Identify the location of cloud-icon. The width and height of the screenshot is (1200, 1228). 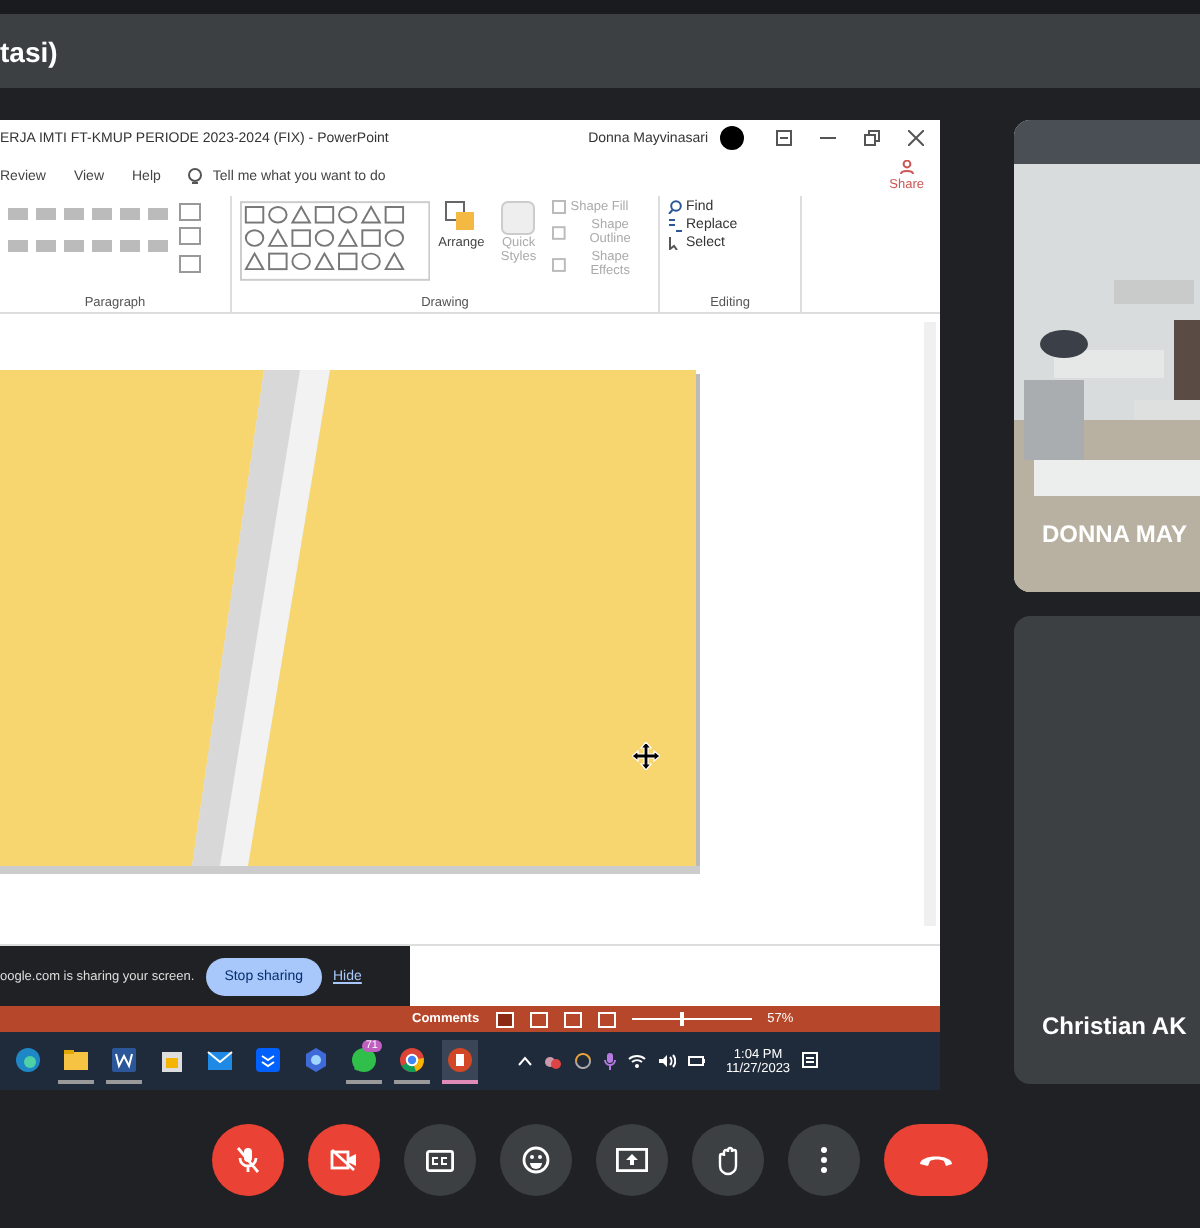
(553, 1061).